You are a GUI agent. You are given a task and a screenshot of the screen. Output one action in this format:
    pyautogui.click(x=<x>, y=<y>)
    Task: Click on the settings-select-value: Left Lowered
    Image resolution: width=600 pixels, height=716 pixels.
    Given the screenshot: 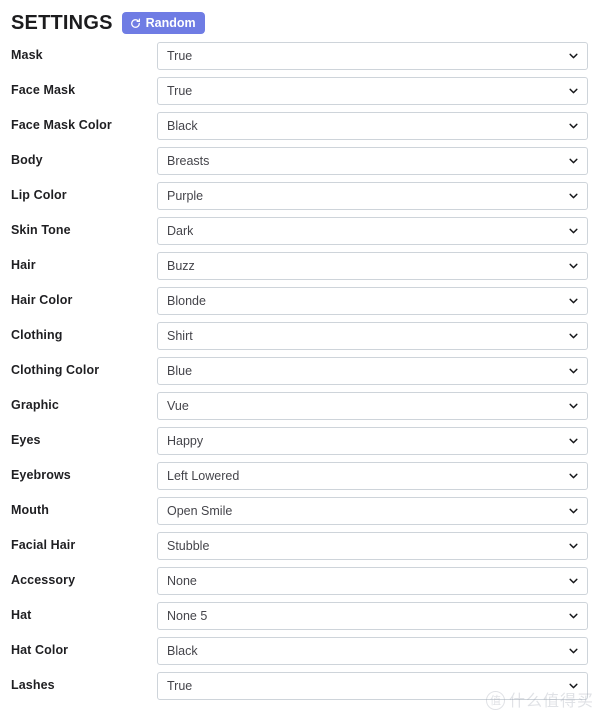 What is the action you would take?
    pyautogui.click(x=203, y=475)
    